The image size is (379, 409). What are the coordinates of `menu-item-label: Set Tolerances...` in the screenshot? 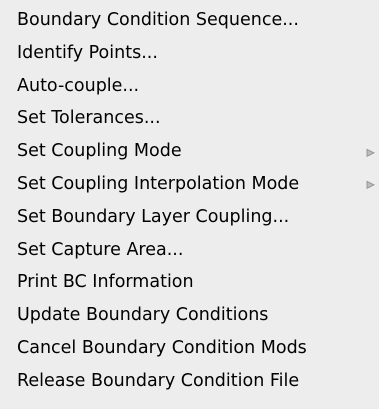 It's located at (89, 118).